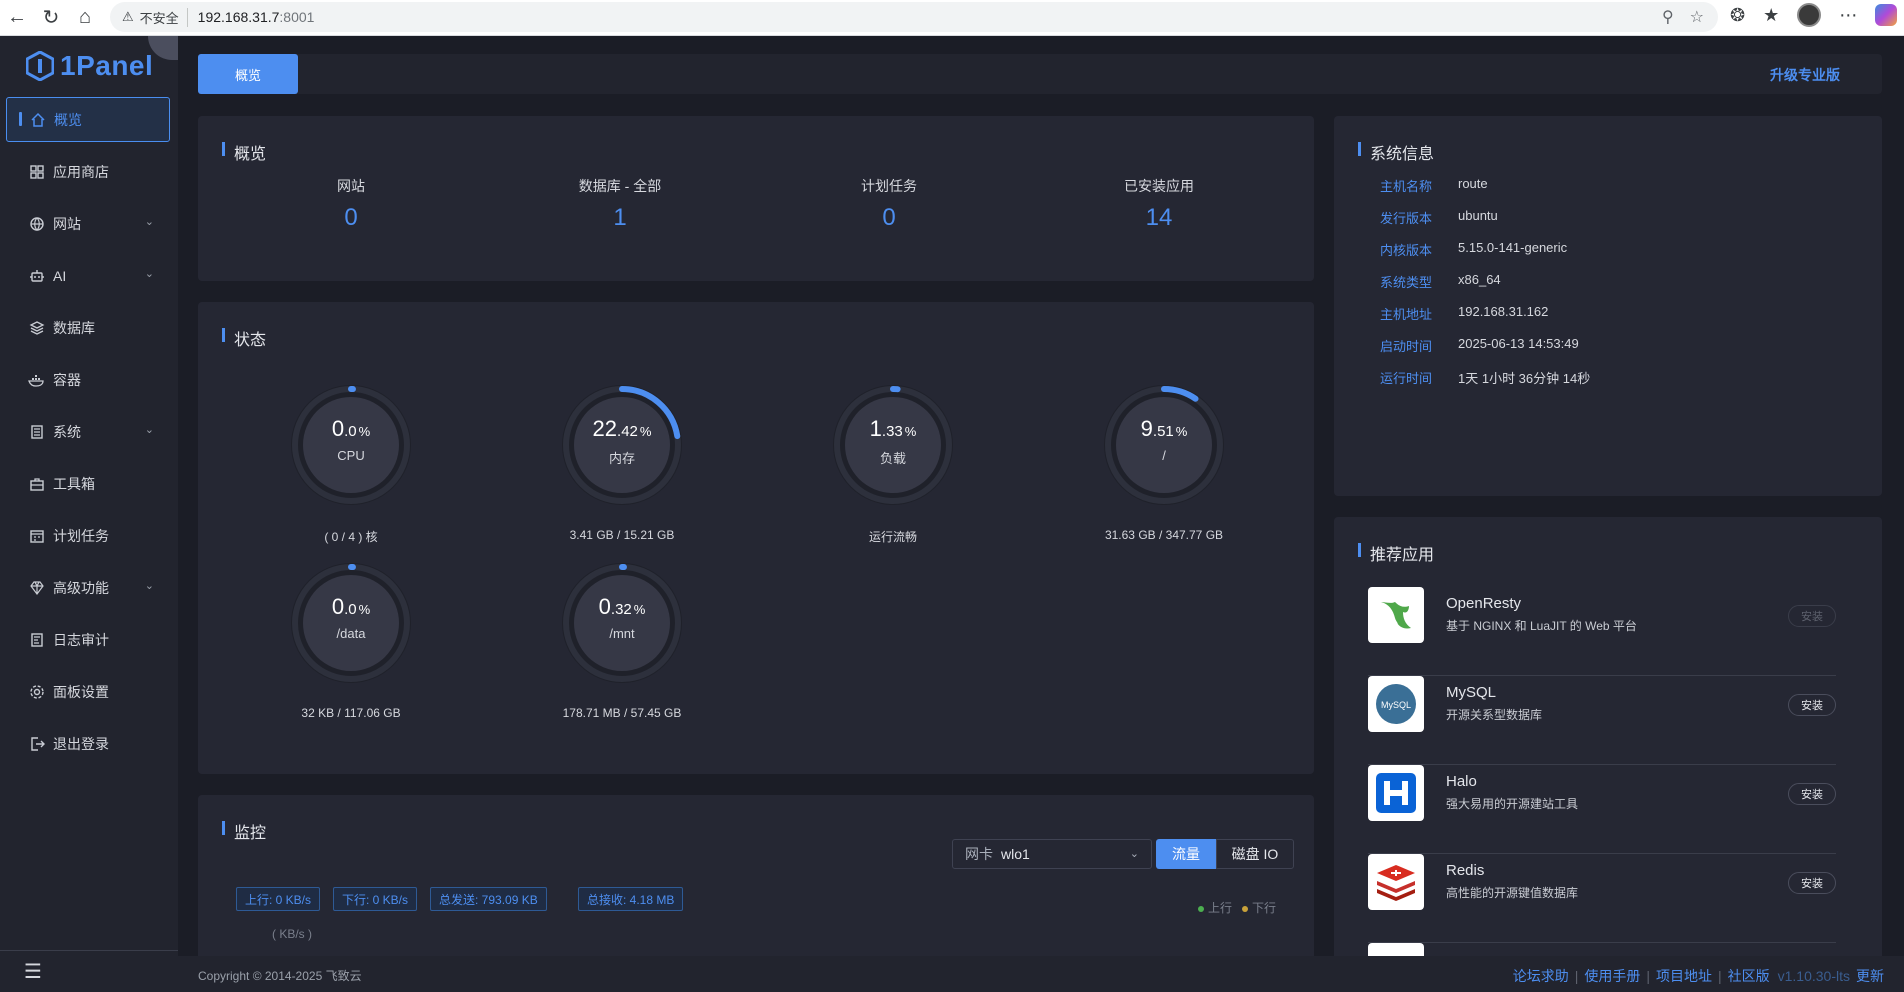 The height and width of the screenshot is (992, 1904). What do you see at coordinates (81, 743) in the screenshot?
I see `sidebar-item-label: 退出登录` at bounding box center [81, 743].